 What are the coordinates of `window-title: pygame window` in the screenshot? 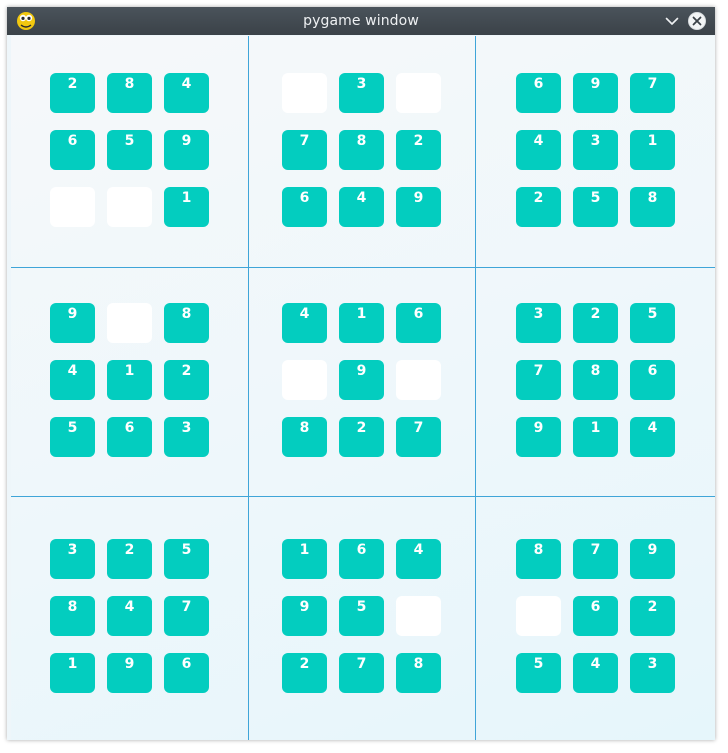 It's located at (361, 21).